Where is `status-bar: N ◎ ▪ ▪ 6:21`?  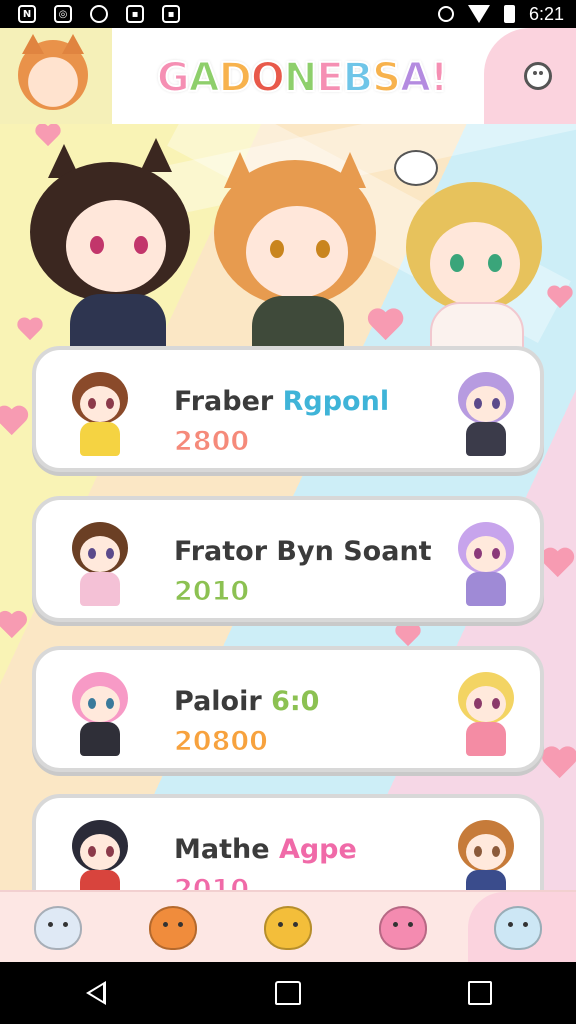
status-bar: N ◎ ▪ ▪ 6:21 is located at coordinates (288, 14).